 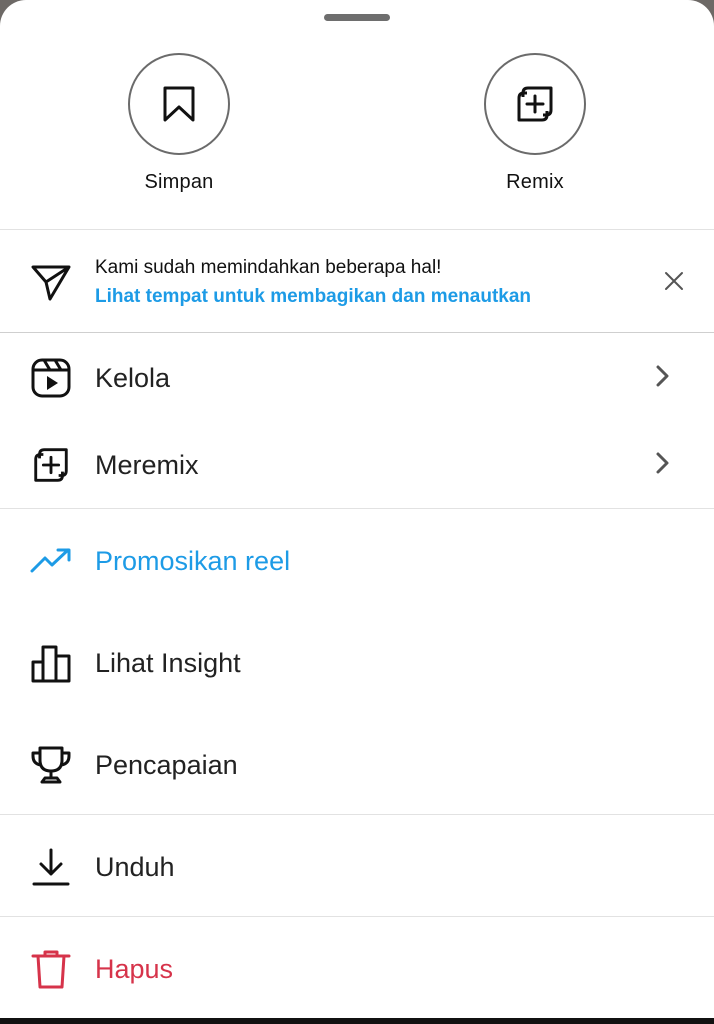 What do you see at coordinates (357, 969) in the screenshot?
I see `menu-item-hapus: Hapus` at bounding box center [357, 969].